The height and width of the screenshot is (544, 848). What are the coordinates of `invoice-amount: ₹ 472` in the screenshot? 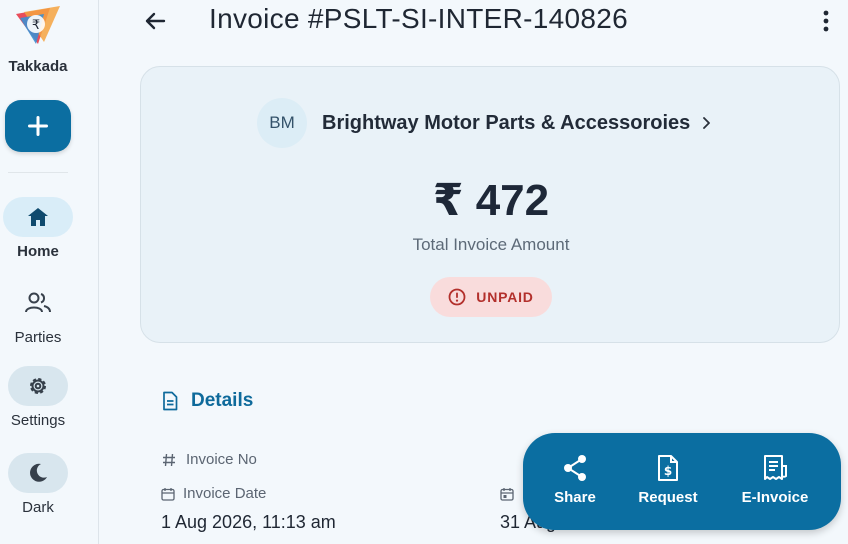 It's located at (491, 200).